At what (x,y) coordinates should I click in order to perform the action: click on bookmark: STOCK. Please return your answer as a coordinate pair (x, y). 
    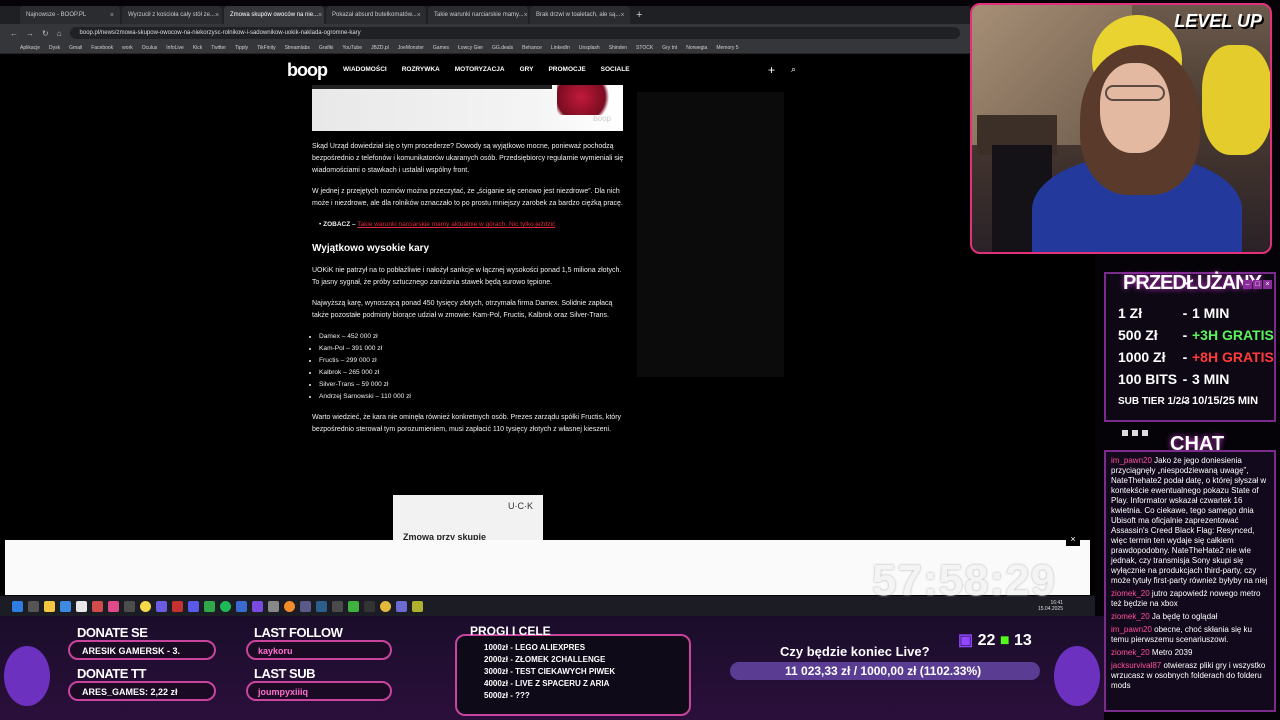
    Looking at the image, I should click on (644, 48).